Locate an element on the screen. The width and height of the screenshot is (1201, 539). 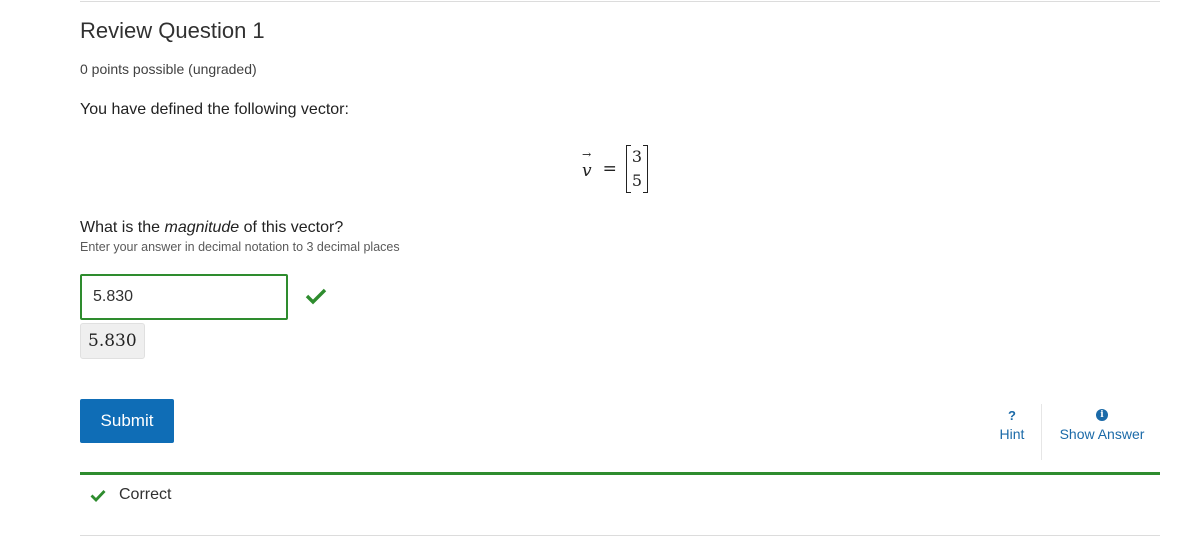
question-text-before: What is the is located at coordinates (122, 227).